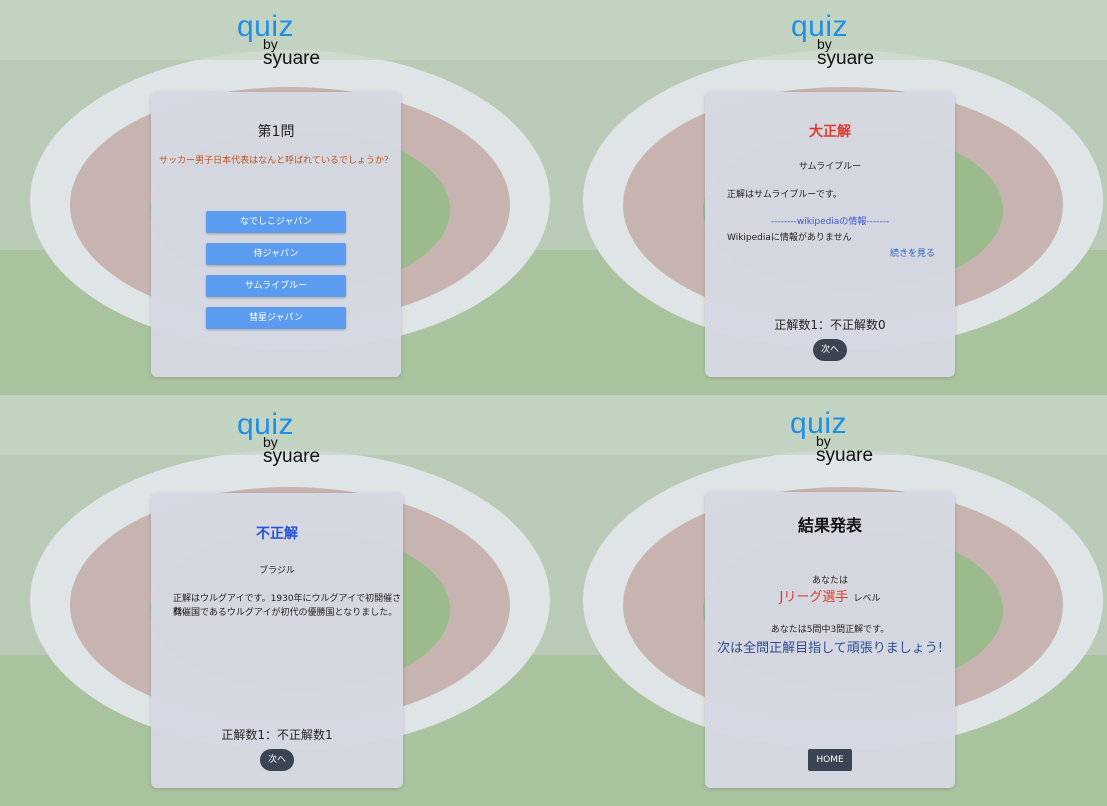  I want to click on you-are-text: あなたは, so click(829, 581).